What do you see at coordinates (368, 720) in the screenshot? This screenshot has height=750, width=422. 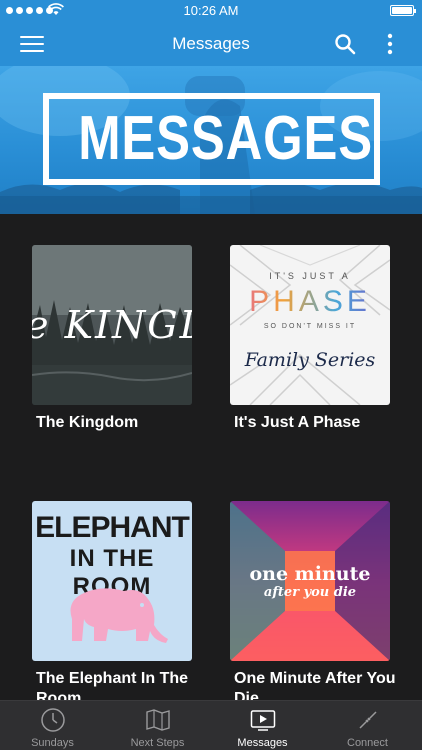 I see `connect-icon` at bounding box center [368, 720].